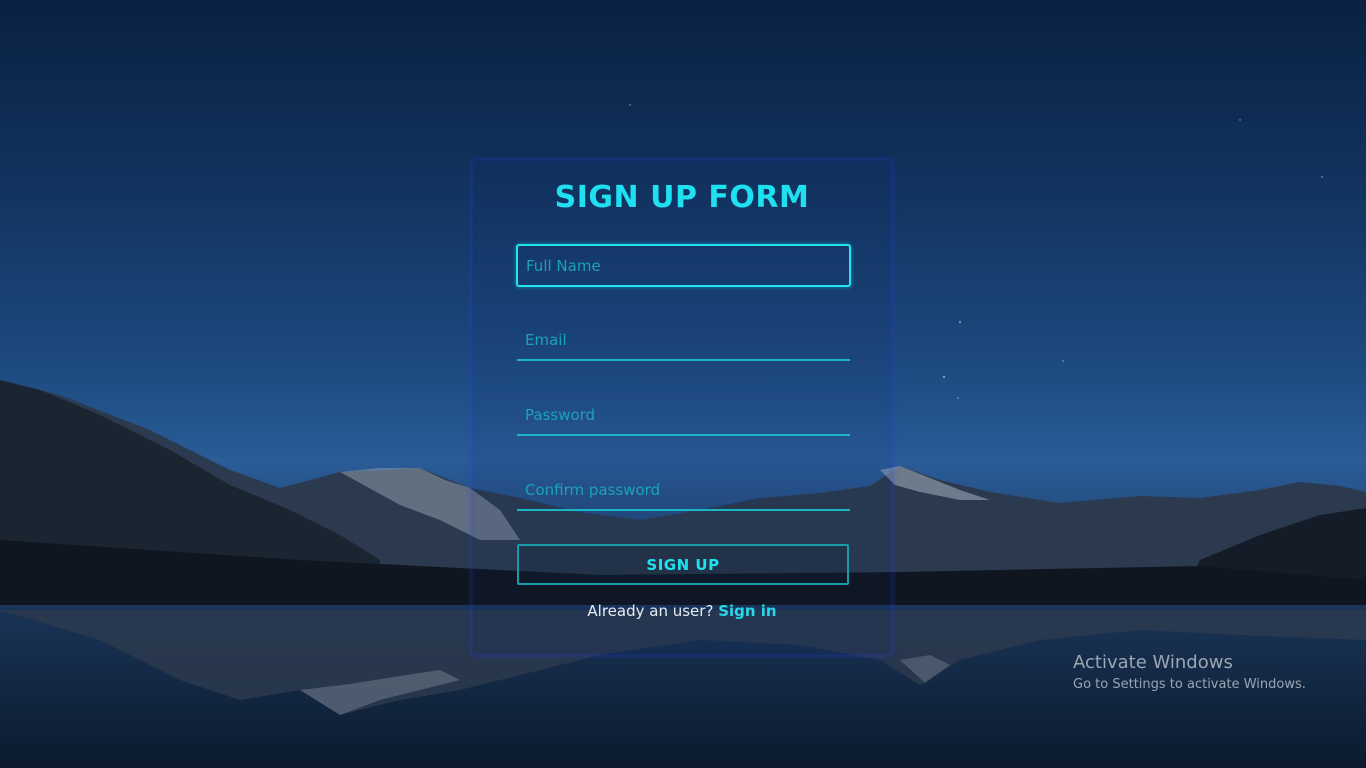 The width and height of the screenshot is (1366, 768). What do you see at coordinates (683, 491) in the screenshot?
I see `confirm-password-input` at bounding box center [683, 491].